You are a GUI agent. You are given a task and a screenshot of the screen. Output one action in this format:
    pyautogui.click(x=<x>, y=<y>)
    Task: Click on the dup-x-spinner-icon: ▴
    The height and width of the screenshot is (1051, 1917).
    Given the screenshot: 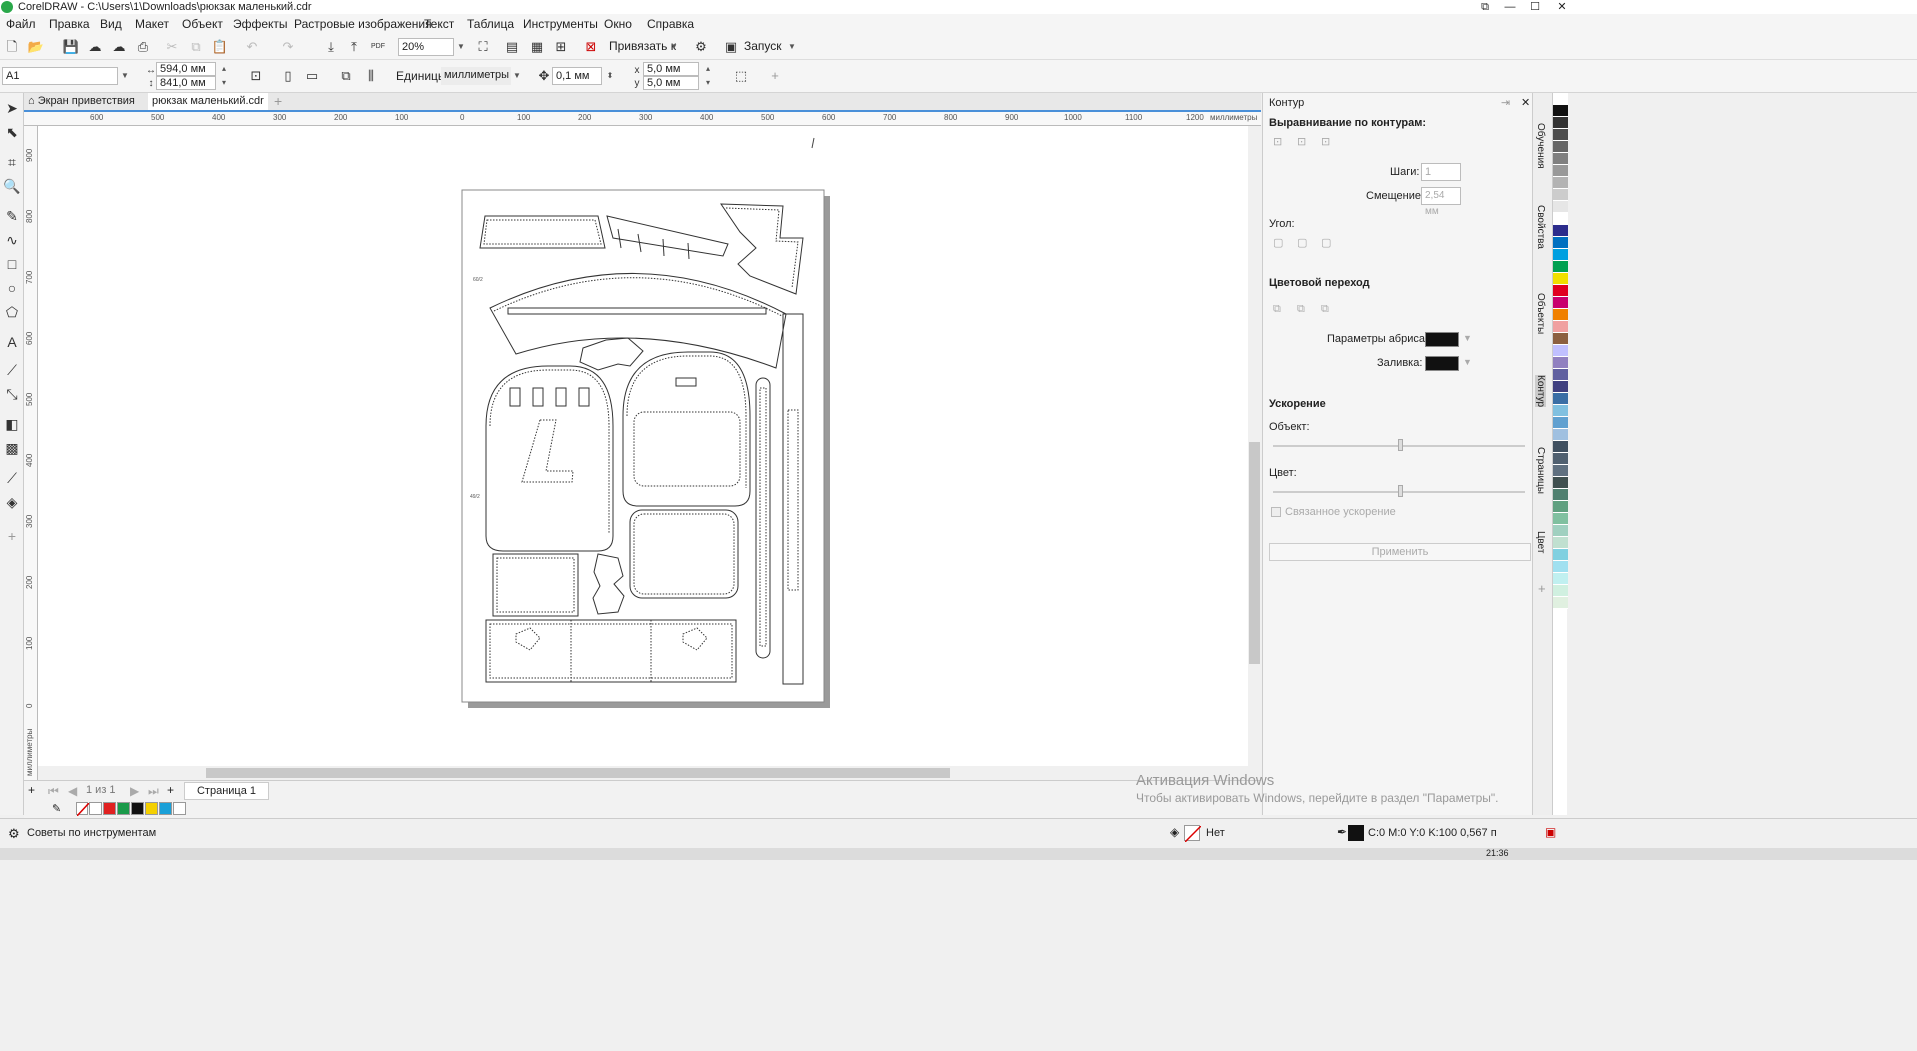 What is the action you would take?
    pyautogui.click(x=708, y=69)
    